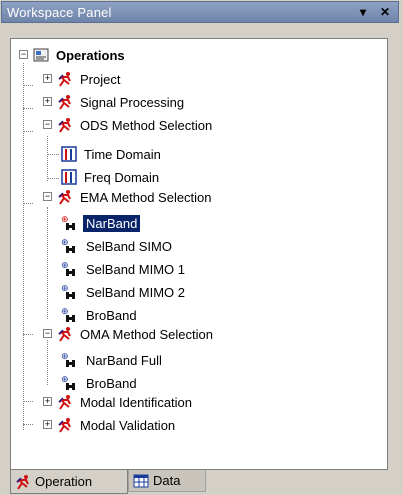 The height and width of the screenshot is (495, 403). I want to click on tree-node-operations: Operations, so click(80, 55).